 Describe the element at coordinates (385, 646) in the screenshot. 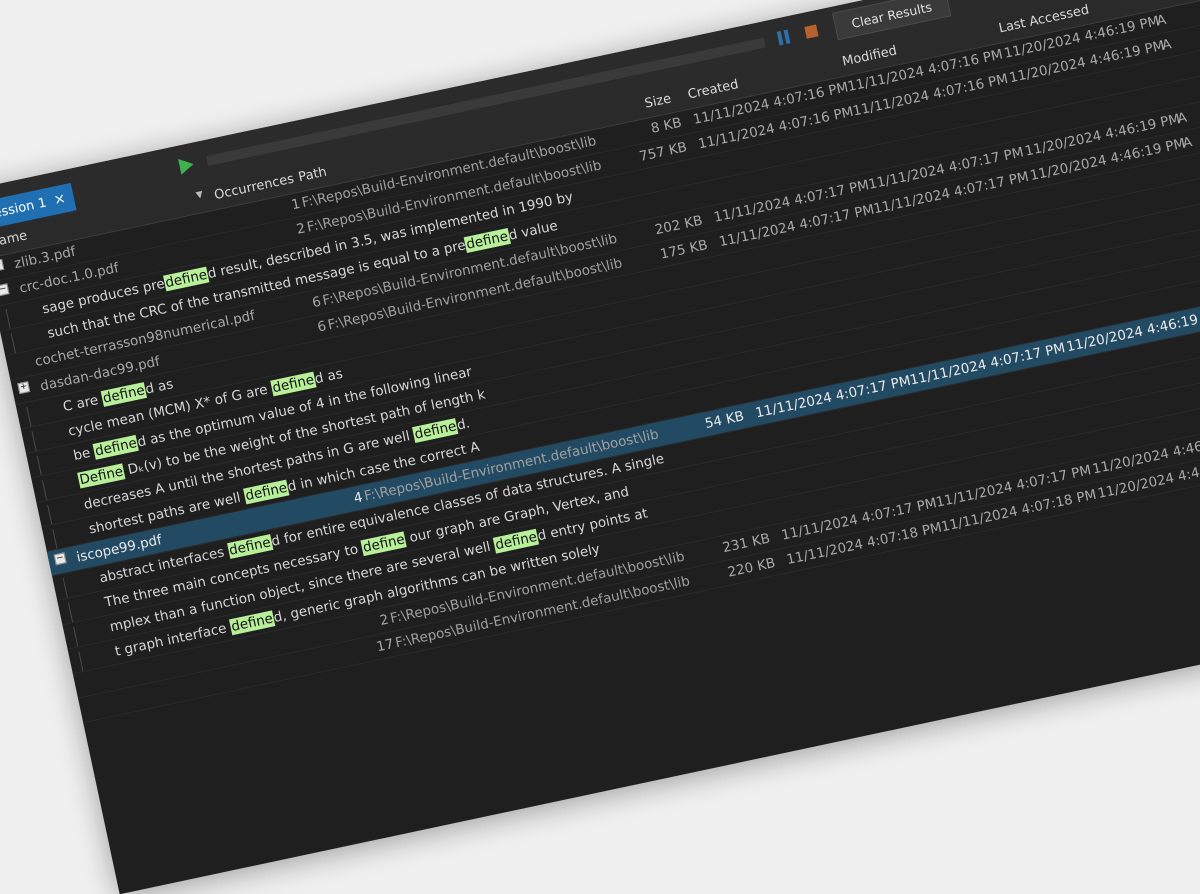

I see `occurrence-count: 17` at that location.